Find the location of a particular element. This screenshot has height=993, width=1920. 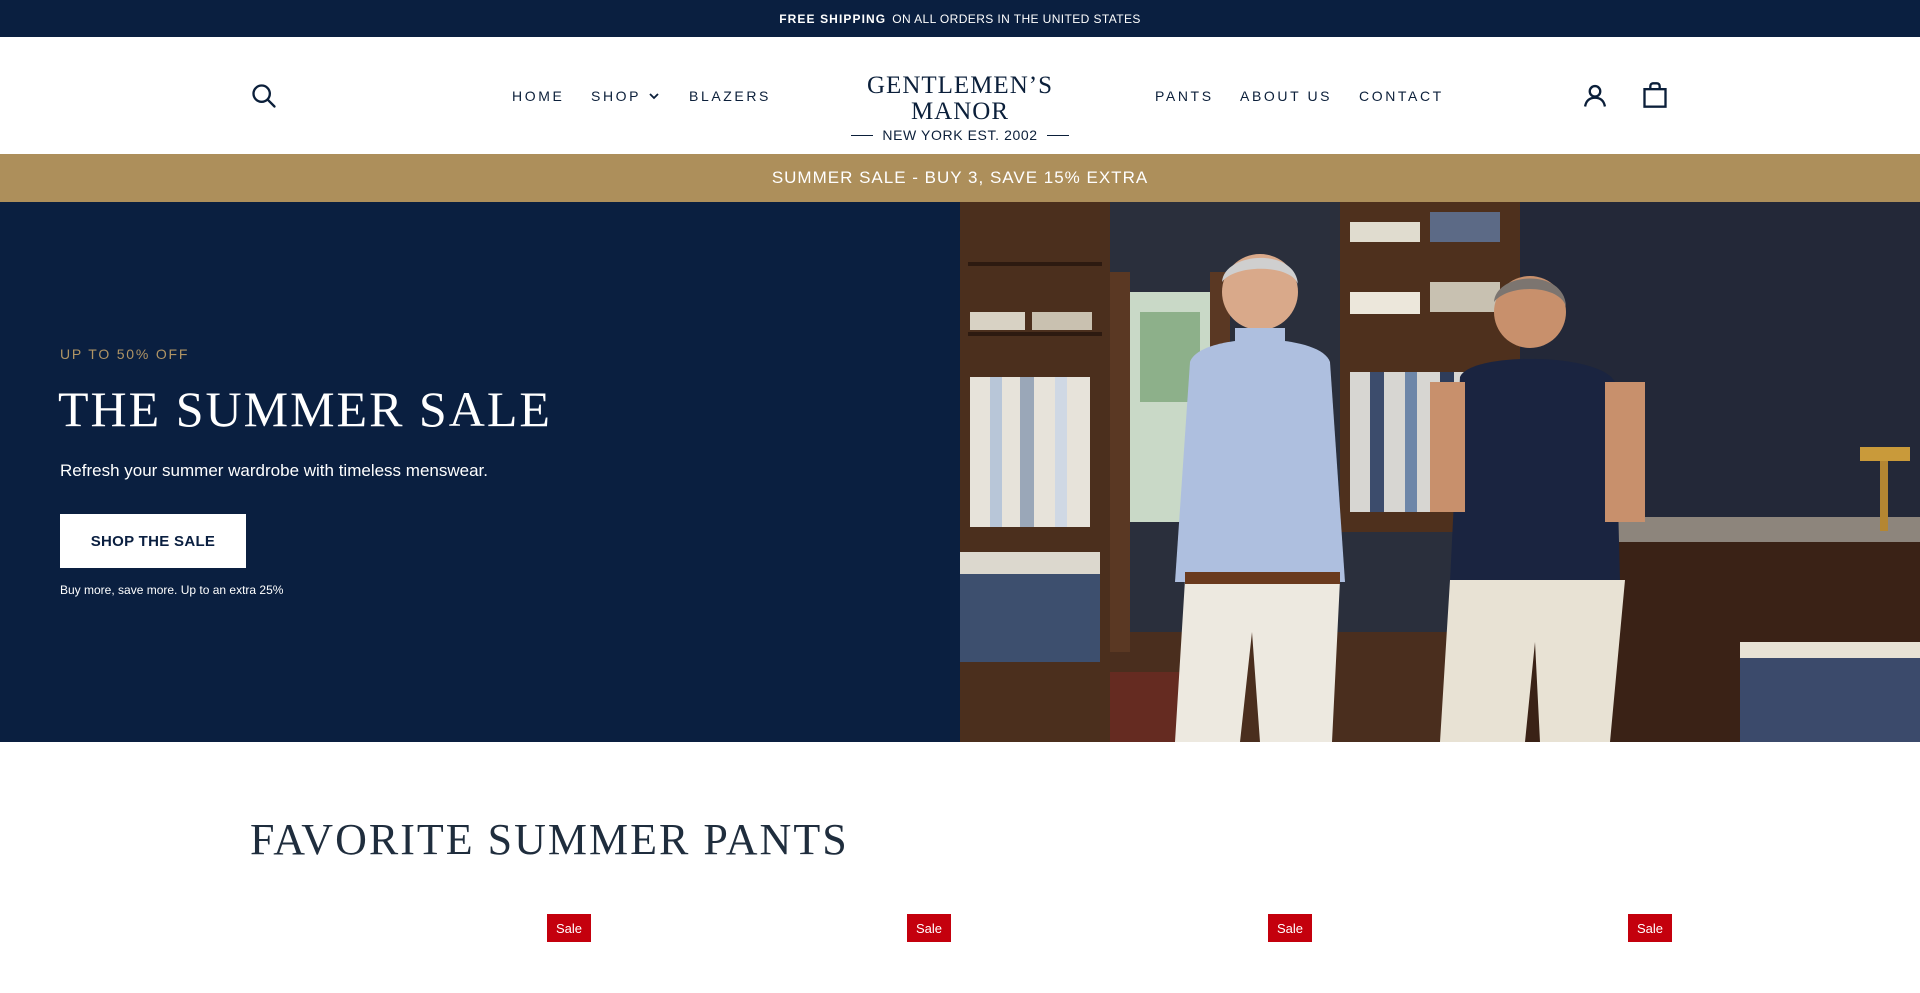

nav-contact: CONTACT is located at coordinates (1401, 96).